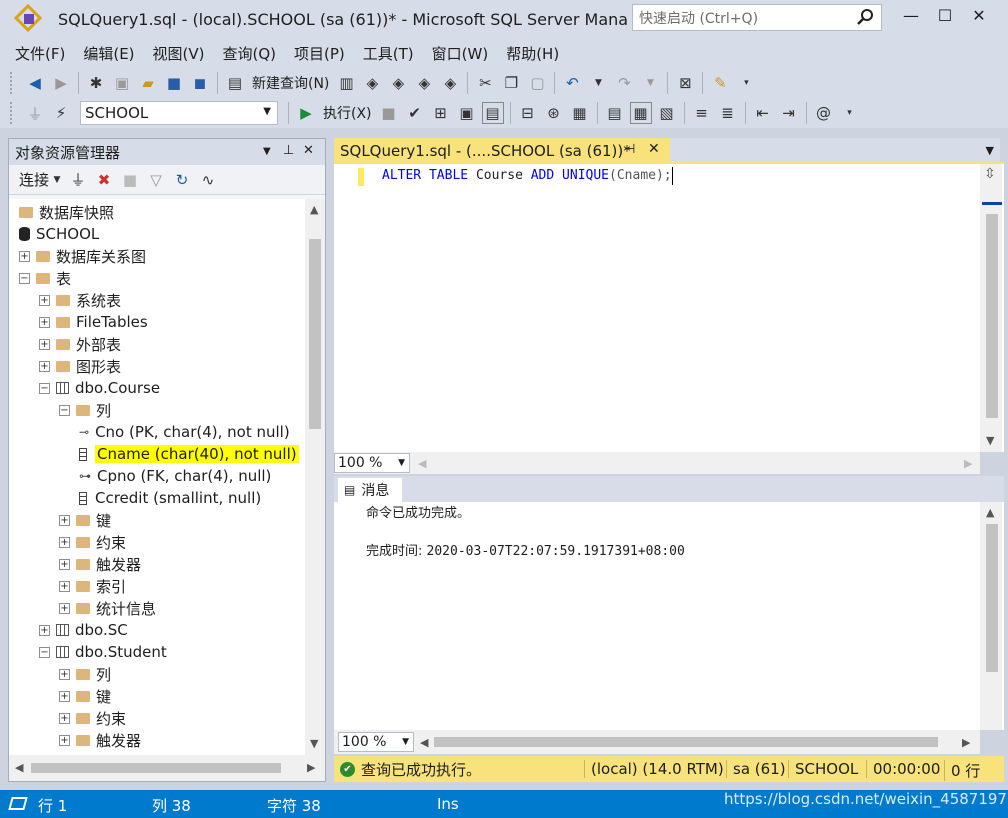 The image size is (1008, 818). I want to click on messages-zoom-select: 100 % ▼, so click(376, 742).